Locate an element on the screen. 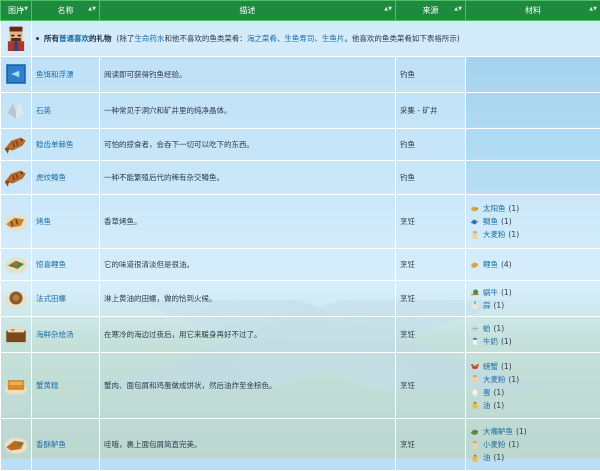 The image size is (600, 471). material-name-link: 大嘴鲈鱼 is located at coordinates (498, 431).